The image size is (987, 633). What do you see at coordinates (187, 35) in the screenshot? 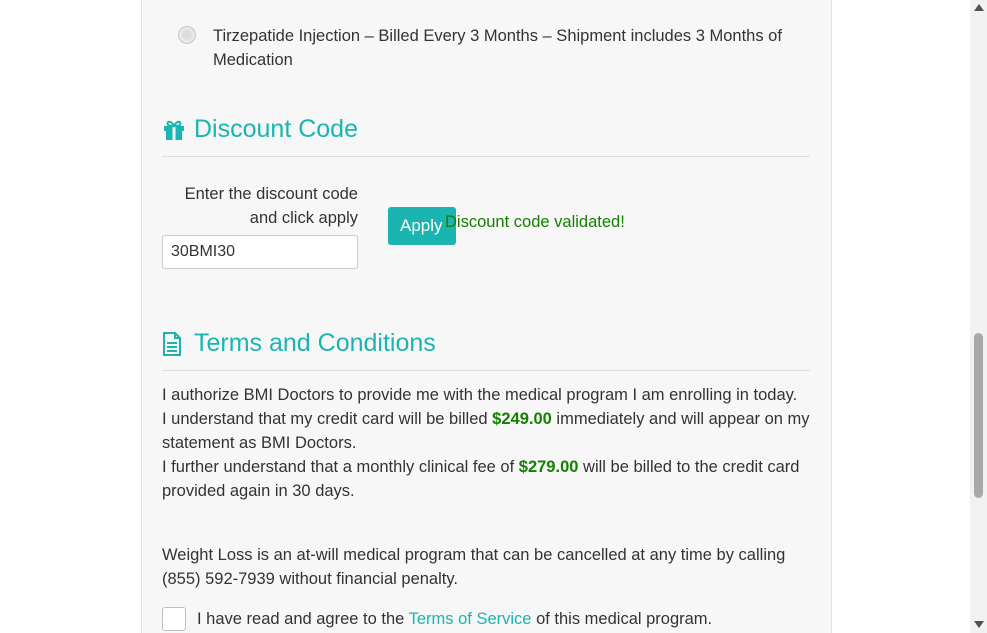
I see `plan-radio` at bounding box center [187, 35].